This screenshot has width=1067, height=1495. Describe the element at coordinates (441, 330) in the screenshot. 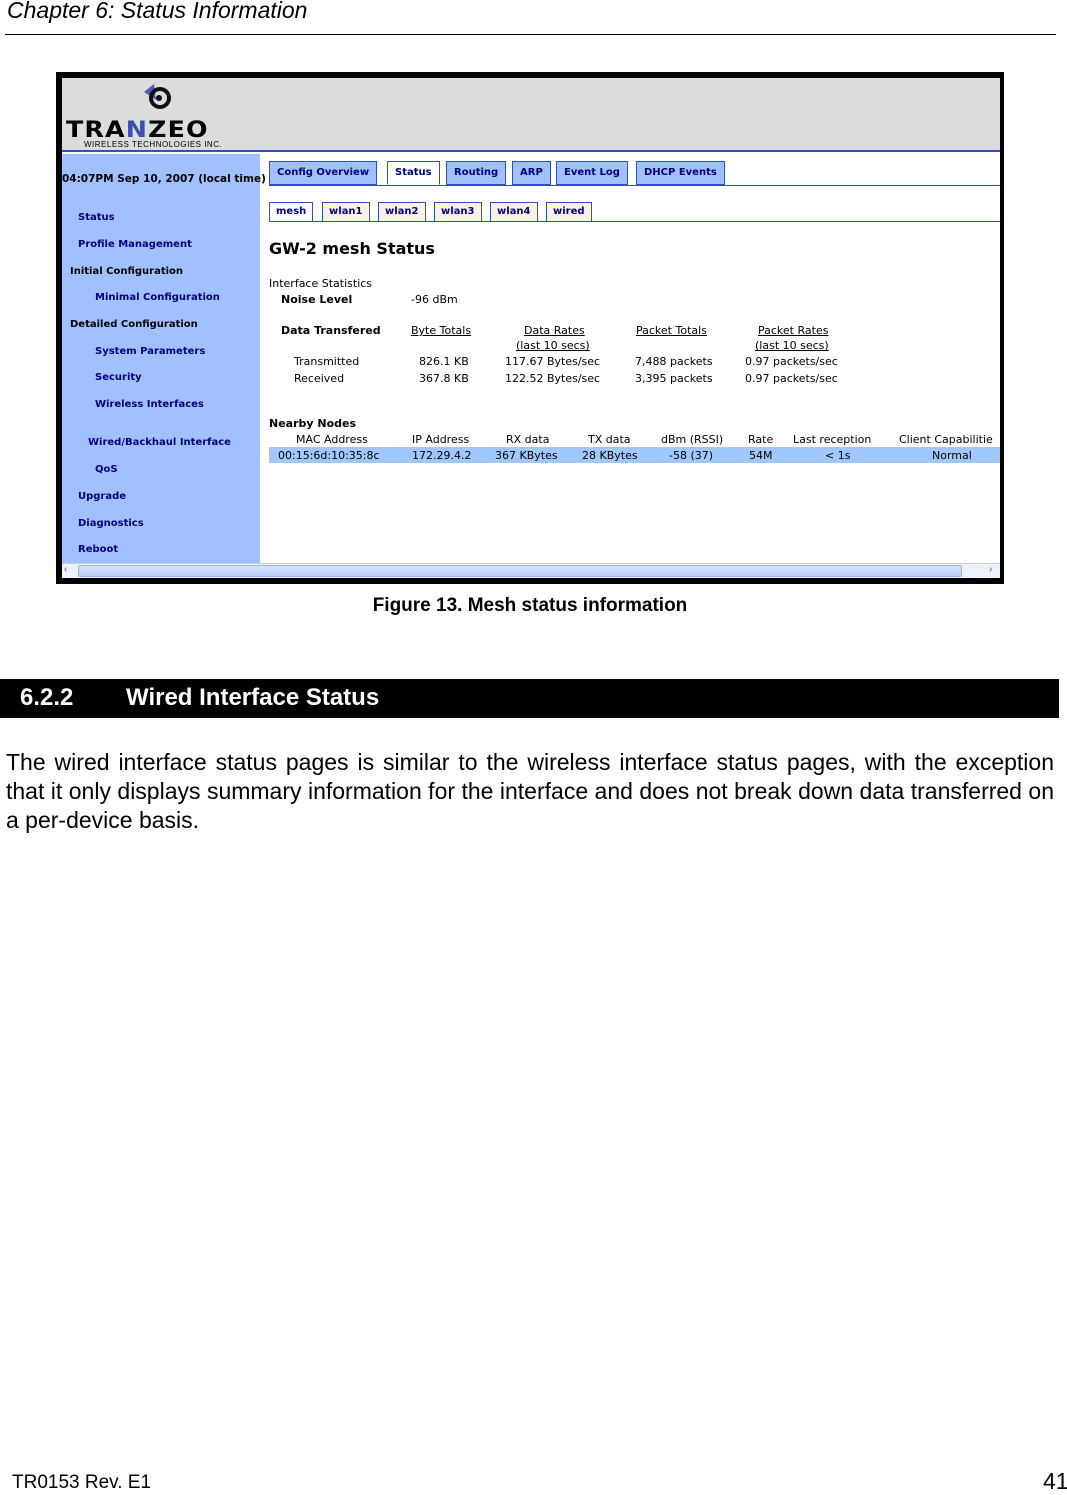

I see `col-byte-totals: Byte Totals` at that location.